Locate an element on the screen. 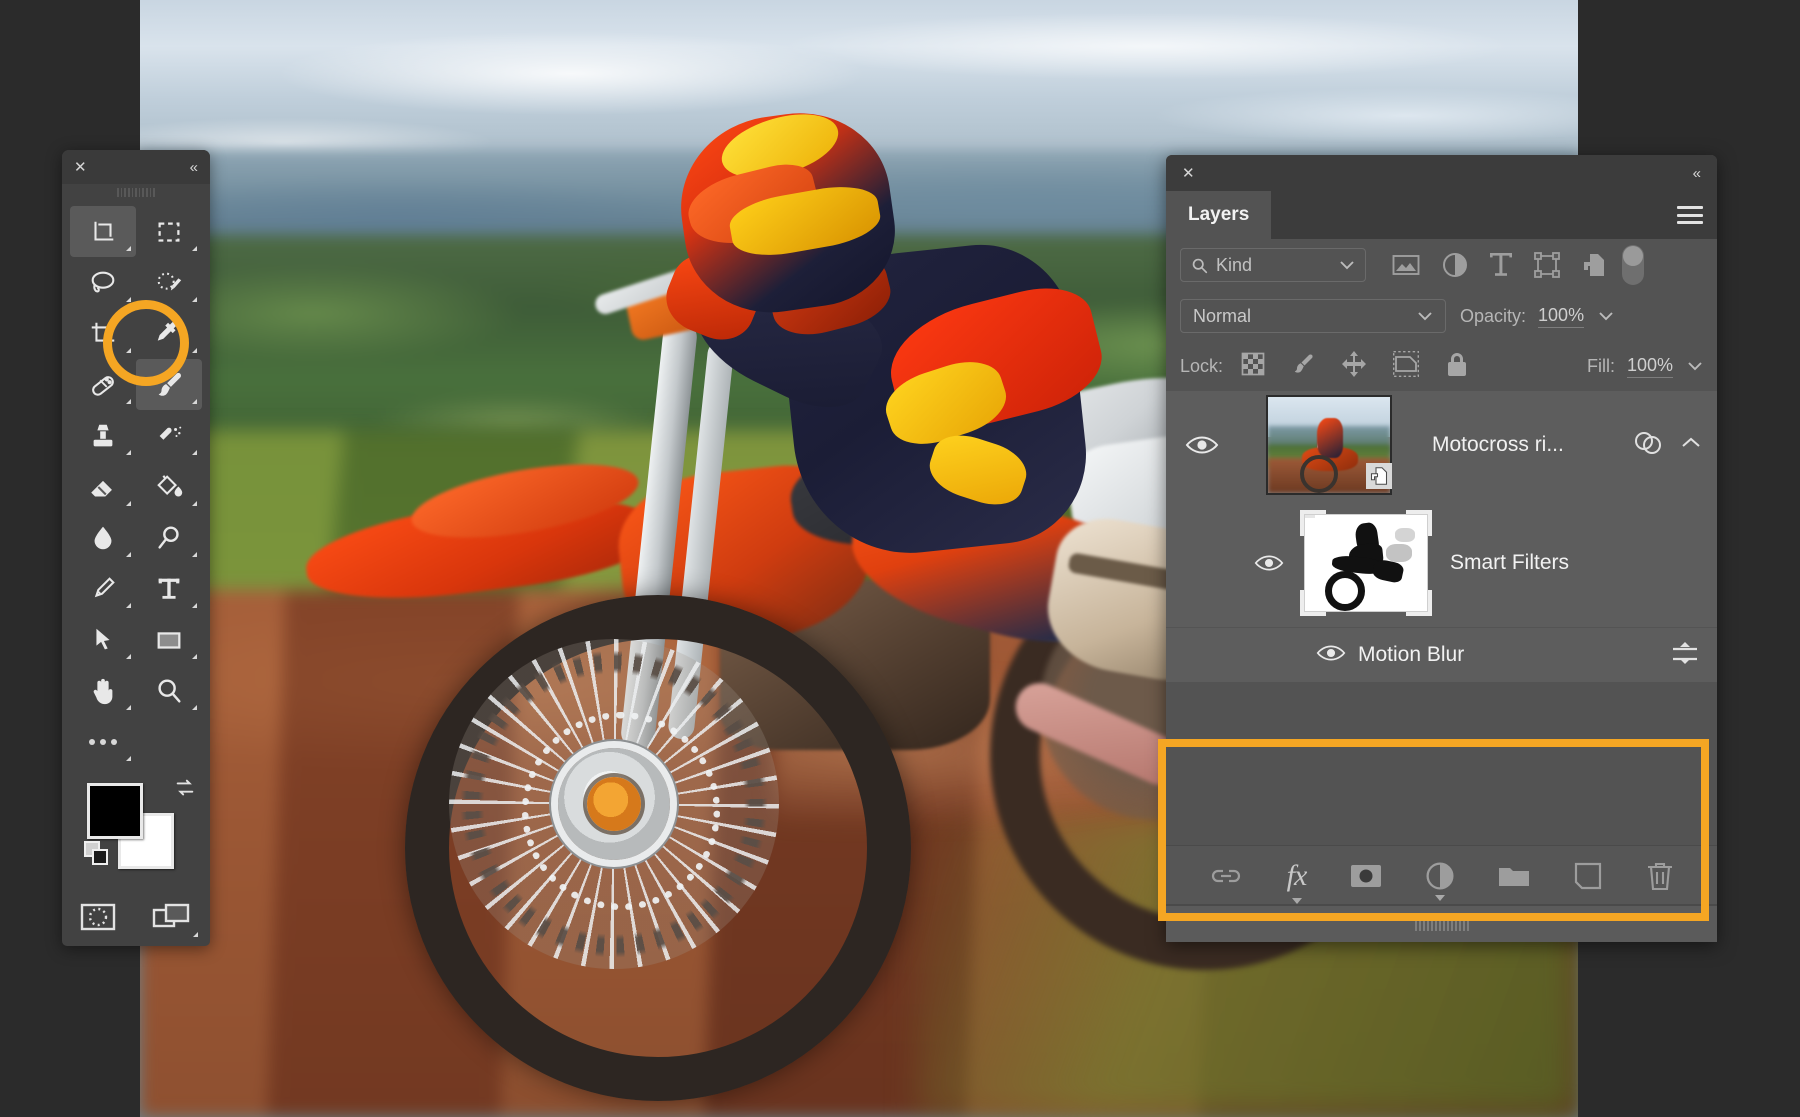 This screenshot has width=1800, height=1117. lock-label: Lock: is located at coordinates (1202, 365).